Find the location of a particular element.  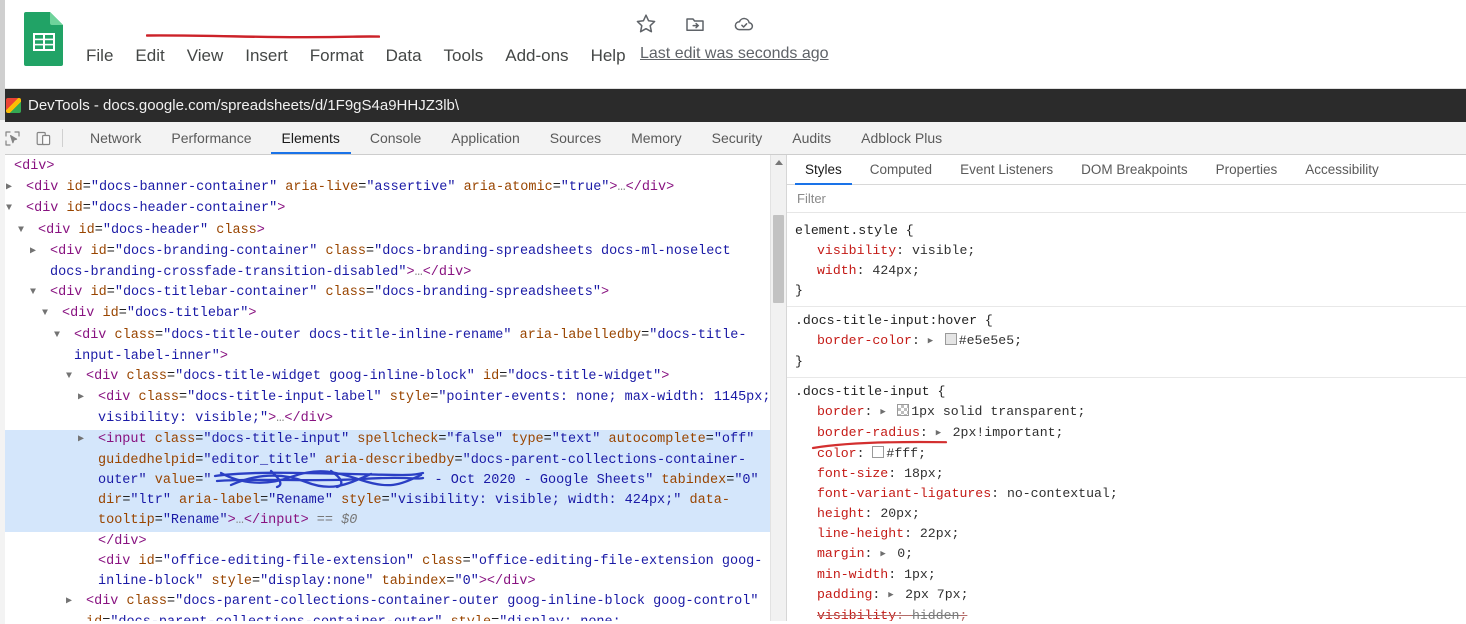

tab-memory: Memory is located at coordinates (656, 138).